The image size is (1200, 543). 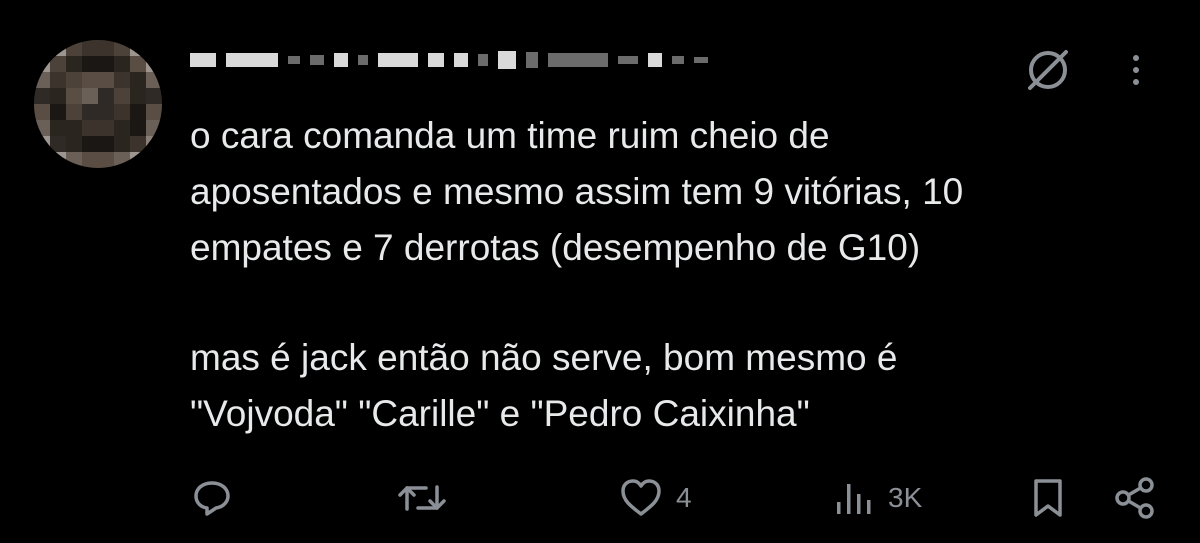 I want to click on bookmark-button, so click(x=1048, y=498).